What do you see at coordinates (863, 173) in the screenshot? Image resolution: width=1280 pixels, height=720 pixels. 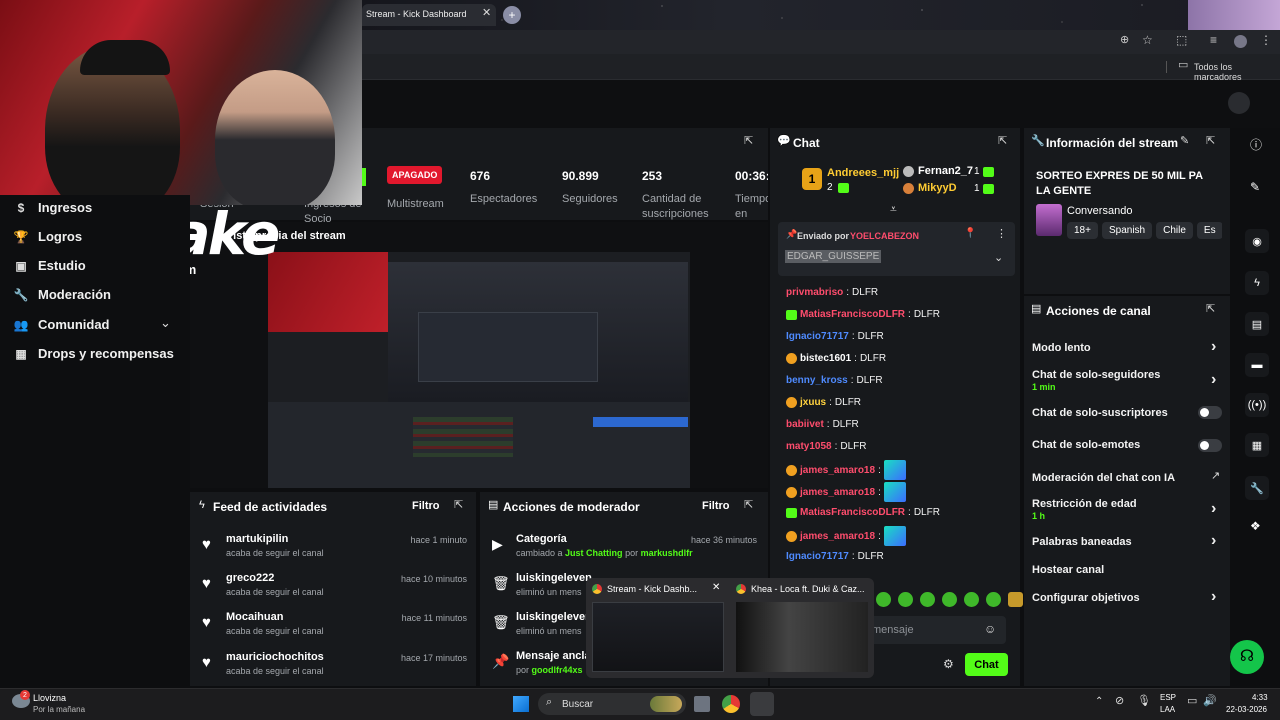 I see `gifter-name: Andreees_mjj` at bounding box center [863, 173].